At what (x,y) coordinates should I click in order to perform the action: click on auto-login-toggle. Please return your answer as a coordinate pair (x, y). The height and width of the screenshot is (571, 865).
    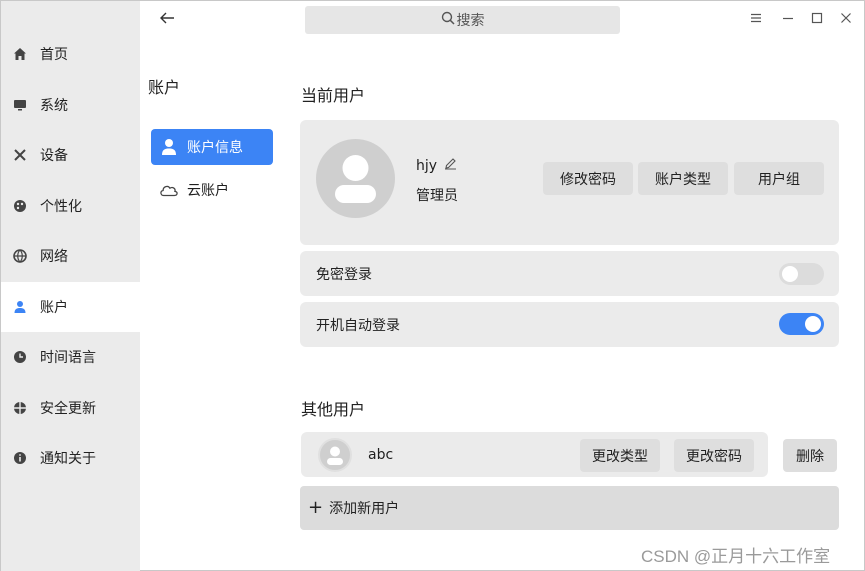
    Looking at the image, I should click on (801, 324).